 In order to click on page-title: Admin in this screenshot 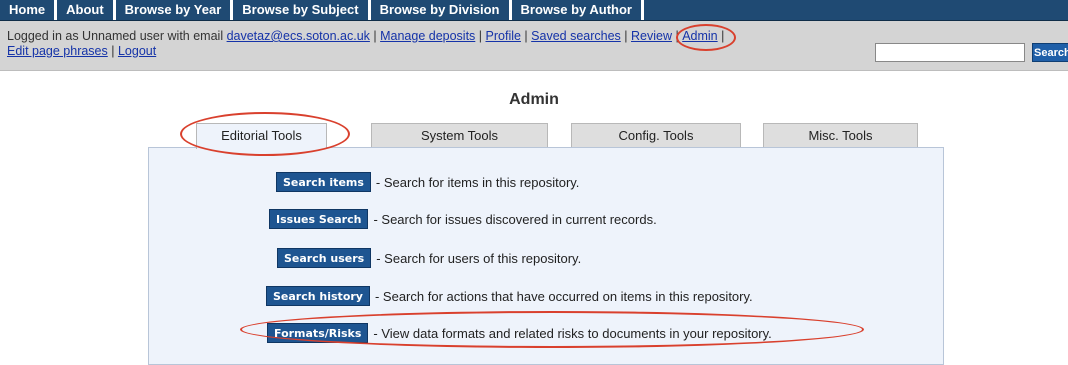, I will do `click(534, 99)`.